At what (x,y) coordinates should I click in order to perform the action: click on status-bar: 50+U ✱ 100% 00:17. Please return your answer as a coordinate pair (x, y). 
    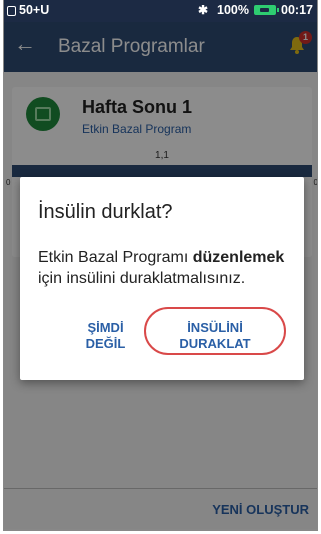
    Looking at the image, I should click on (160, 11).